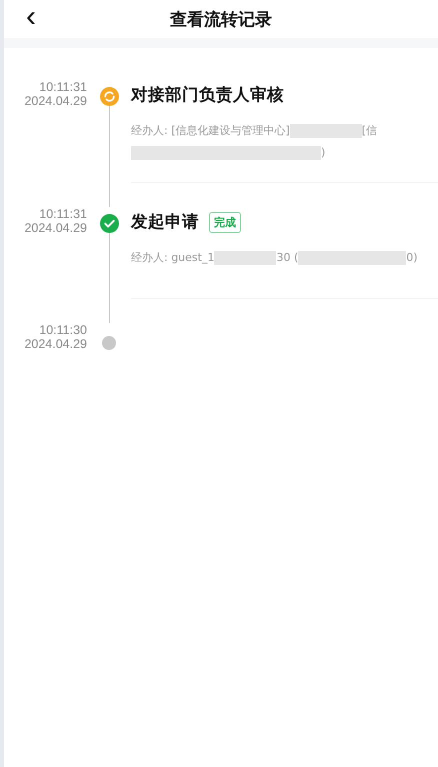 The image size is (438, 767). I want to click on step-title: 发起申请, so click(165, 222).